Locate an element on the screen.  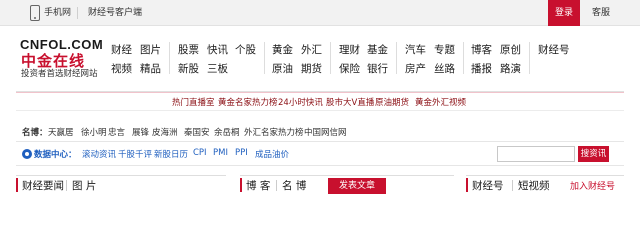
site-tagline: 投资者首选财经网站 is located at coordinates (59, 74).